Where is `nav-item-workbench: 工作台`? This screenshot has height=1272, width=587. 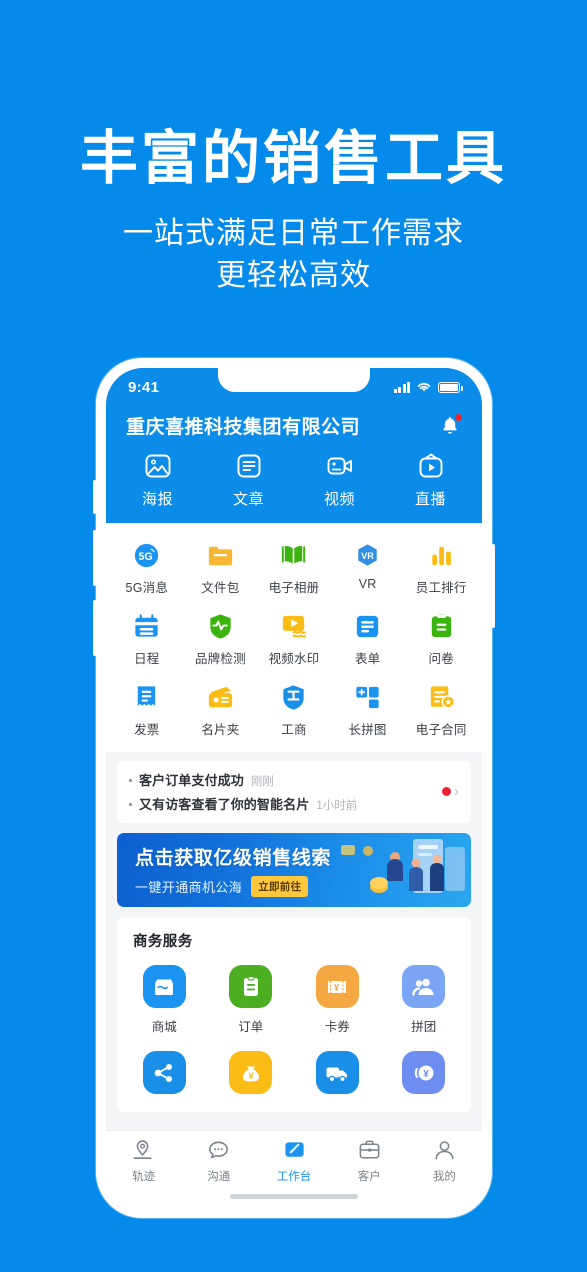 nav-item-workbench: 工作台 is located at coordinates (293, 1161).